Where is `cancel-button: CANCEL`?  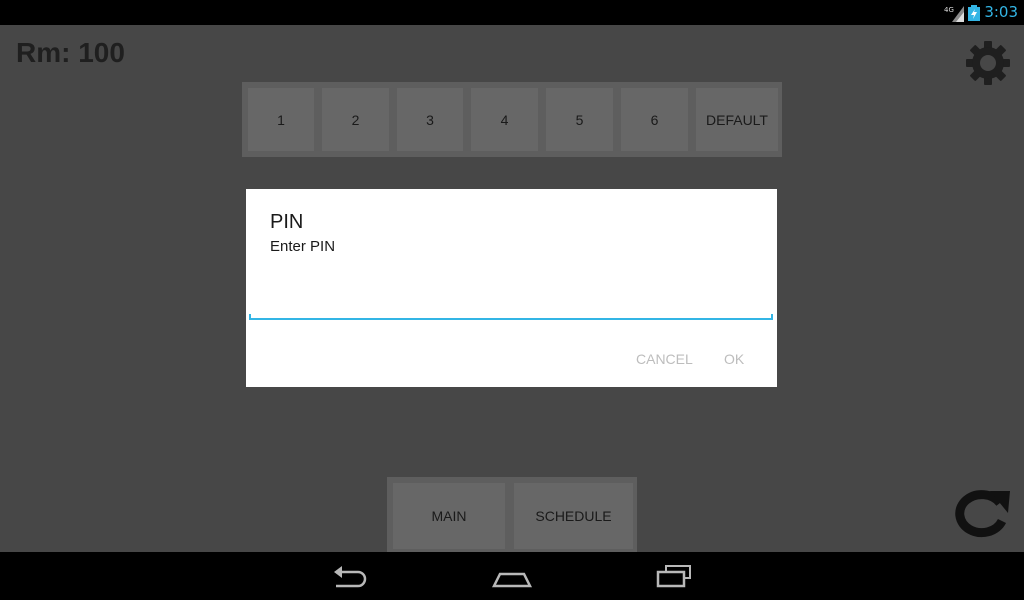
cancel-button: CANCEL is located at coordinates (664, 359).